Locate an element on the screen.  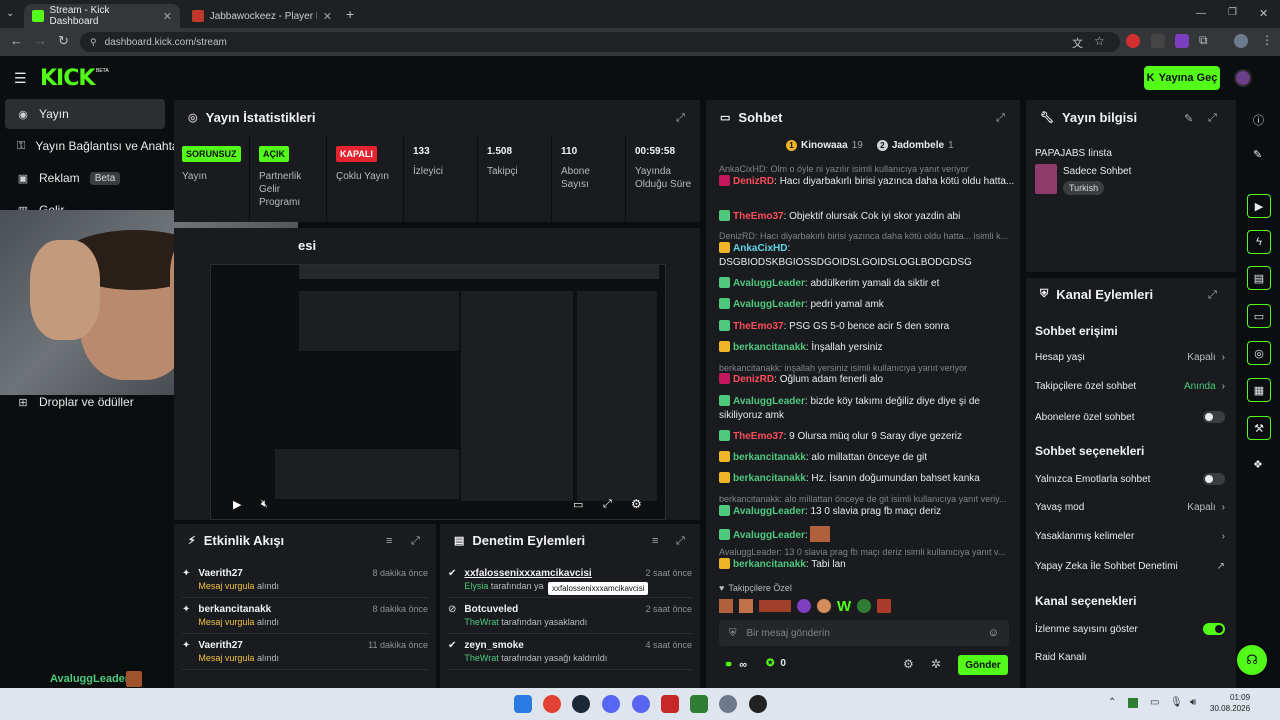
rail-video-icon: ▶ is located at coordinates (1259, 206).